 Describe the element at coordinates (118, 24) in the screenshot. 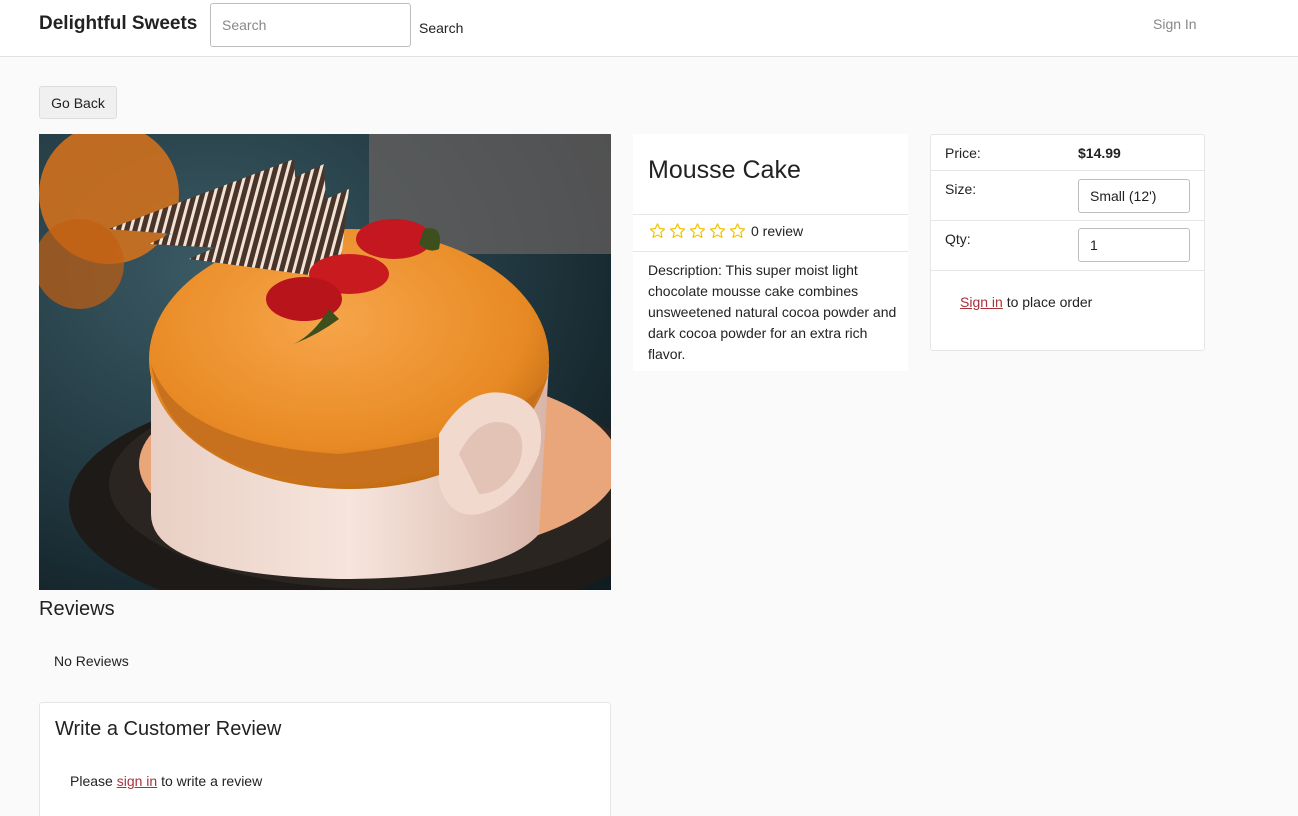

I see `brand-logo: Delightful Sweets` at that location.